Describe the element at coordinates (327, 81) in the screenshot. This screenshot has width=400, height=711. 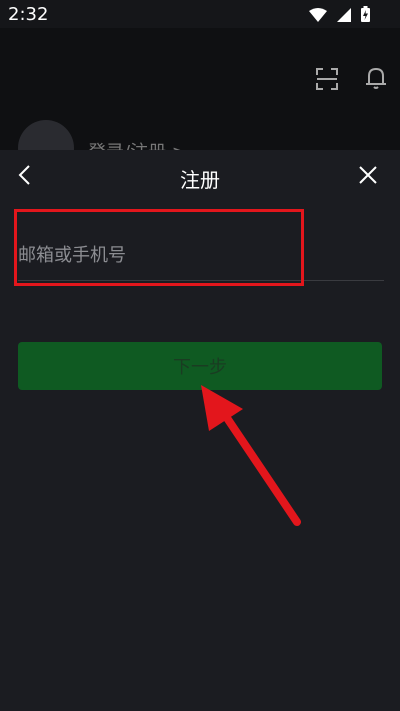
I see `scan-icon` at that location.